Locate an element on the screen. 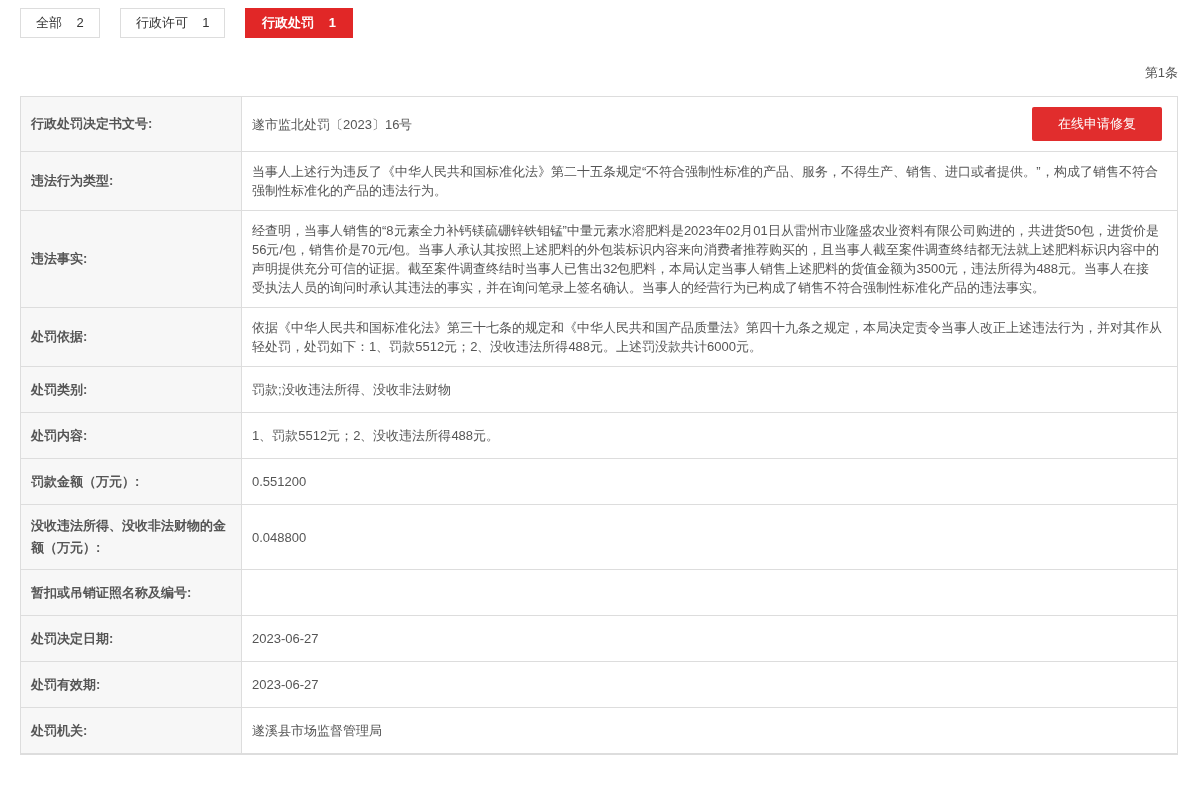 This screenshot has height=805, width=1192. field-label: 违法行为类型: is located at coordinates (131, 181).